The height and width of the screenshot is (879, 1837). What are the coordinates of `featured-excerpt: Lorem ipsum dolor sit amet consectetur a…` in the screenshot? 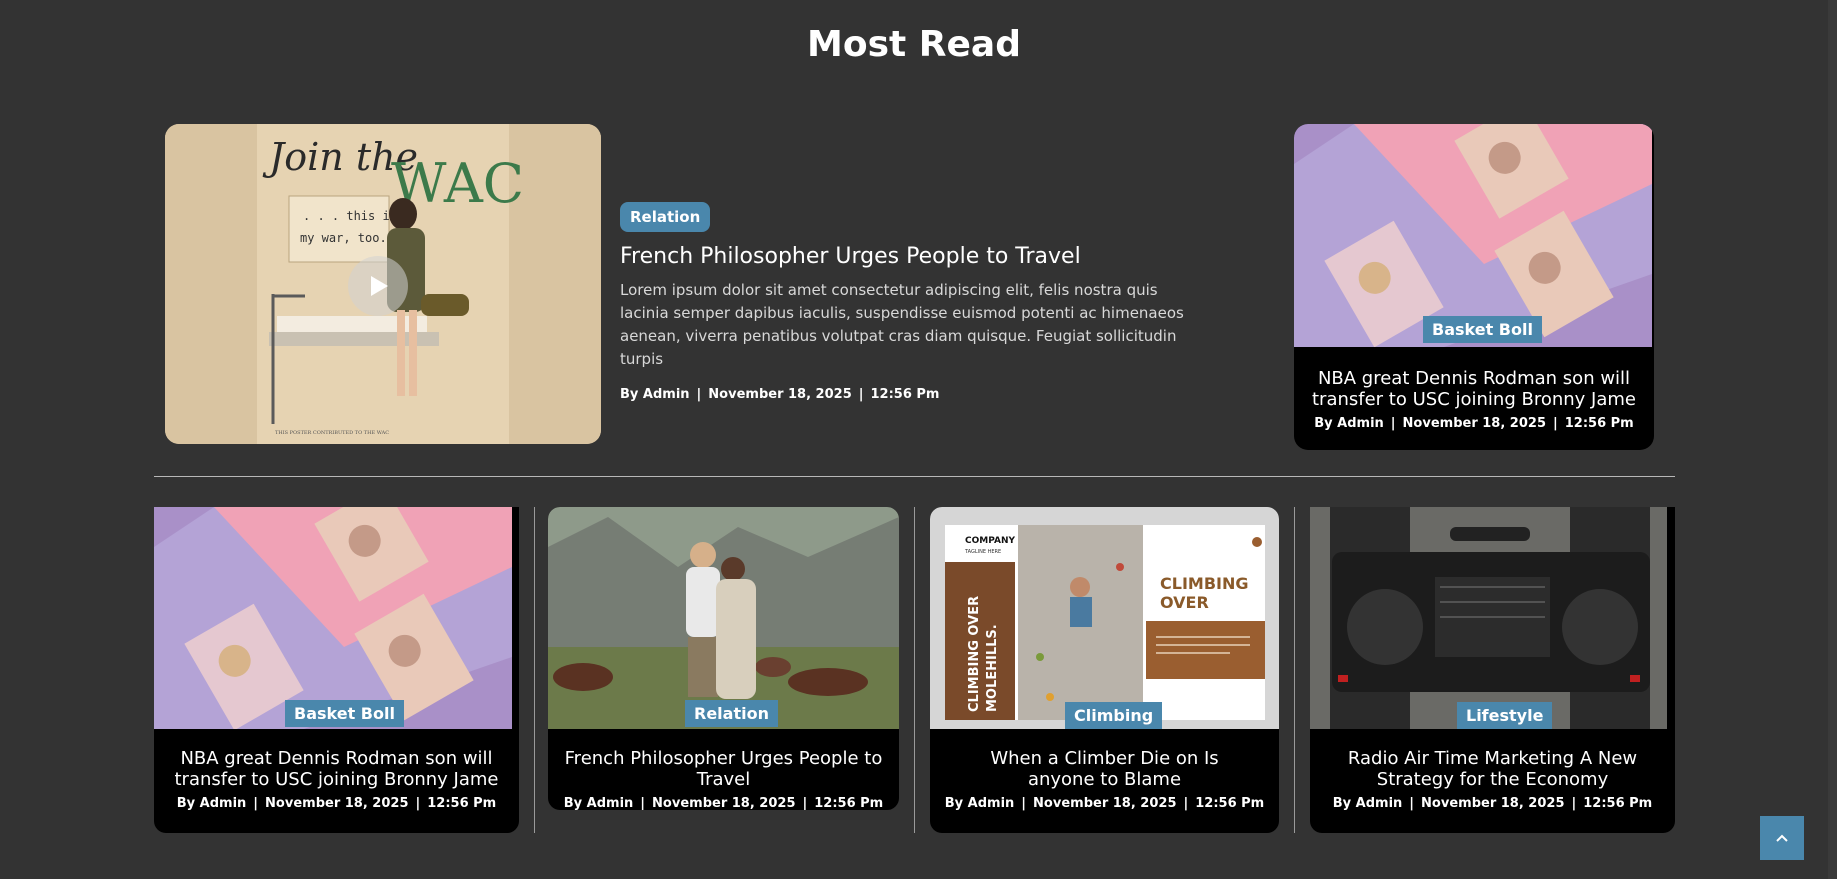 It's located at (902, 324).